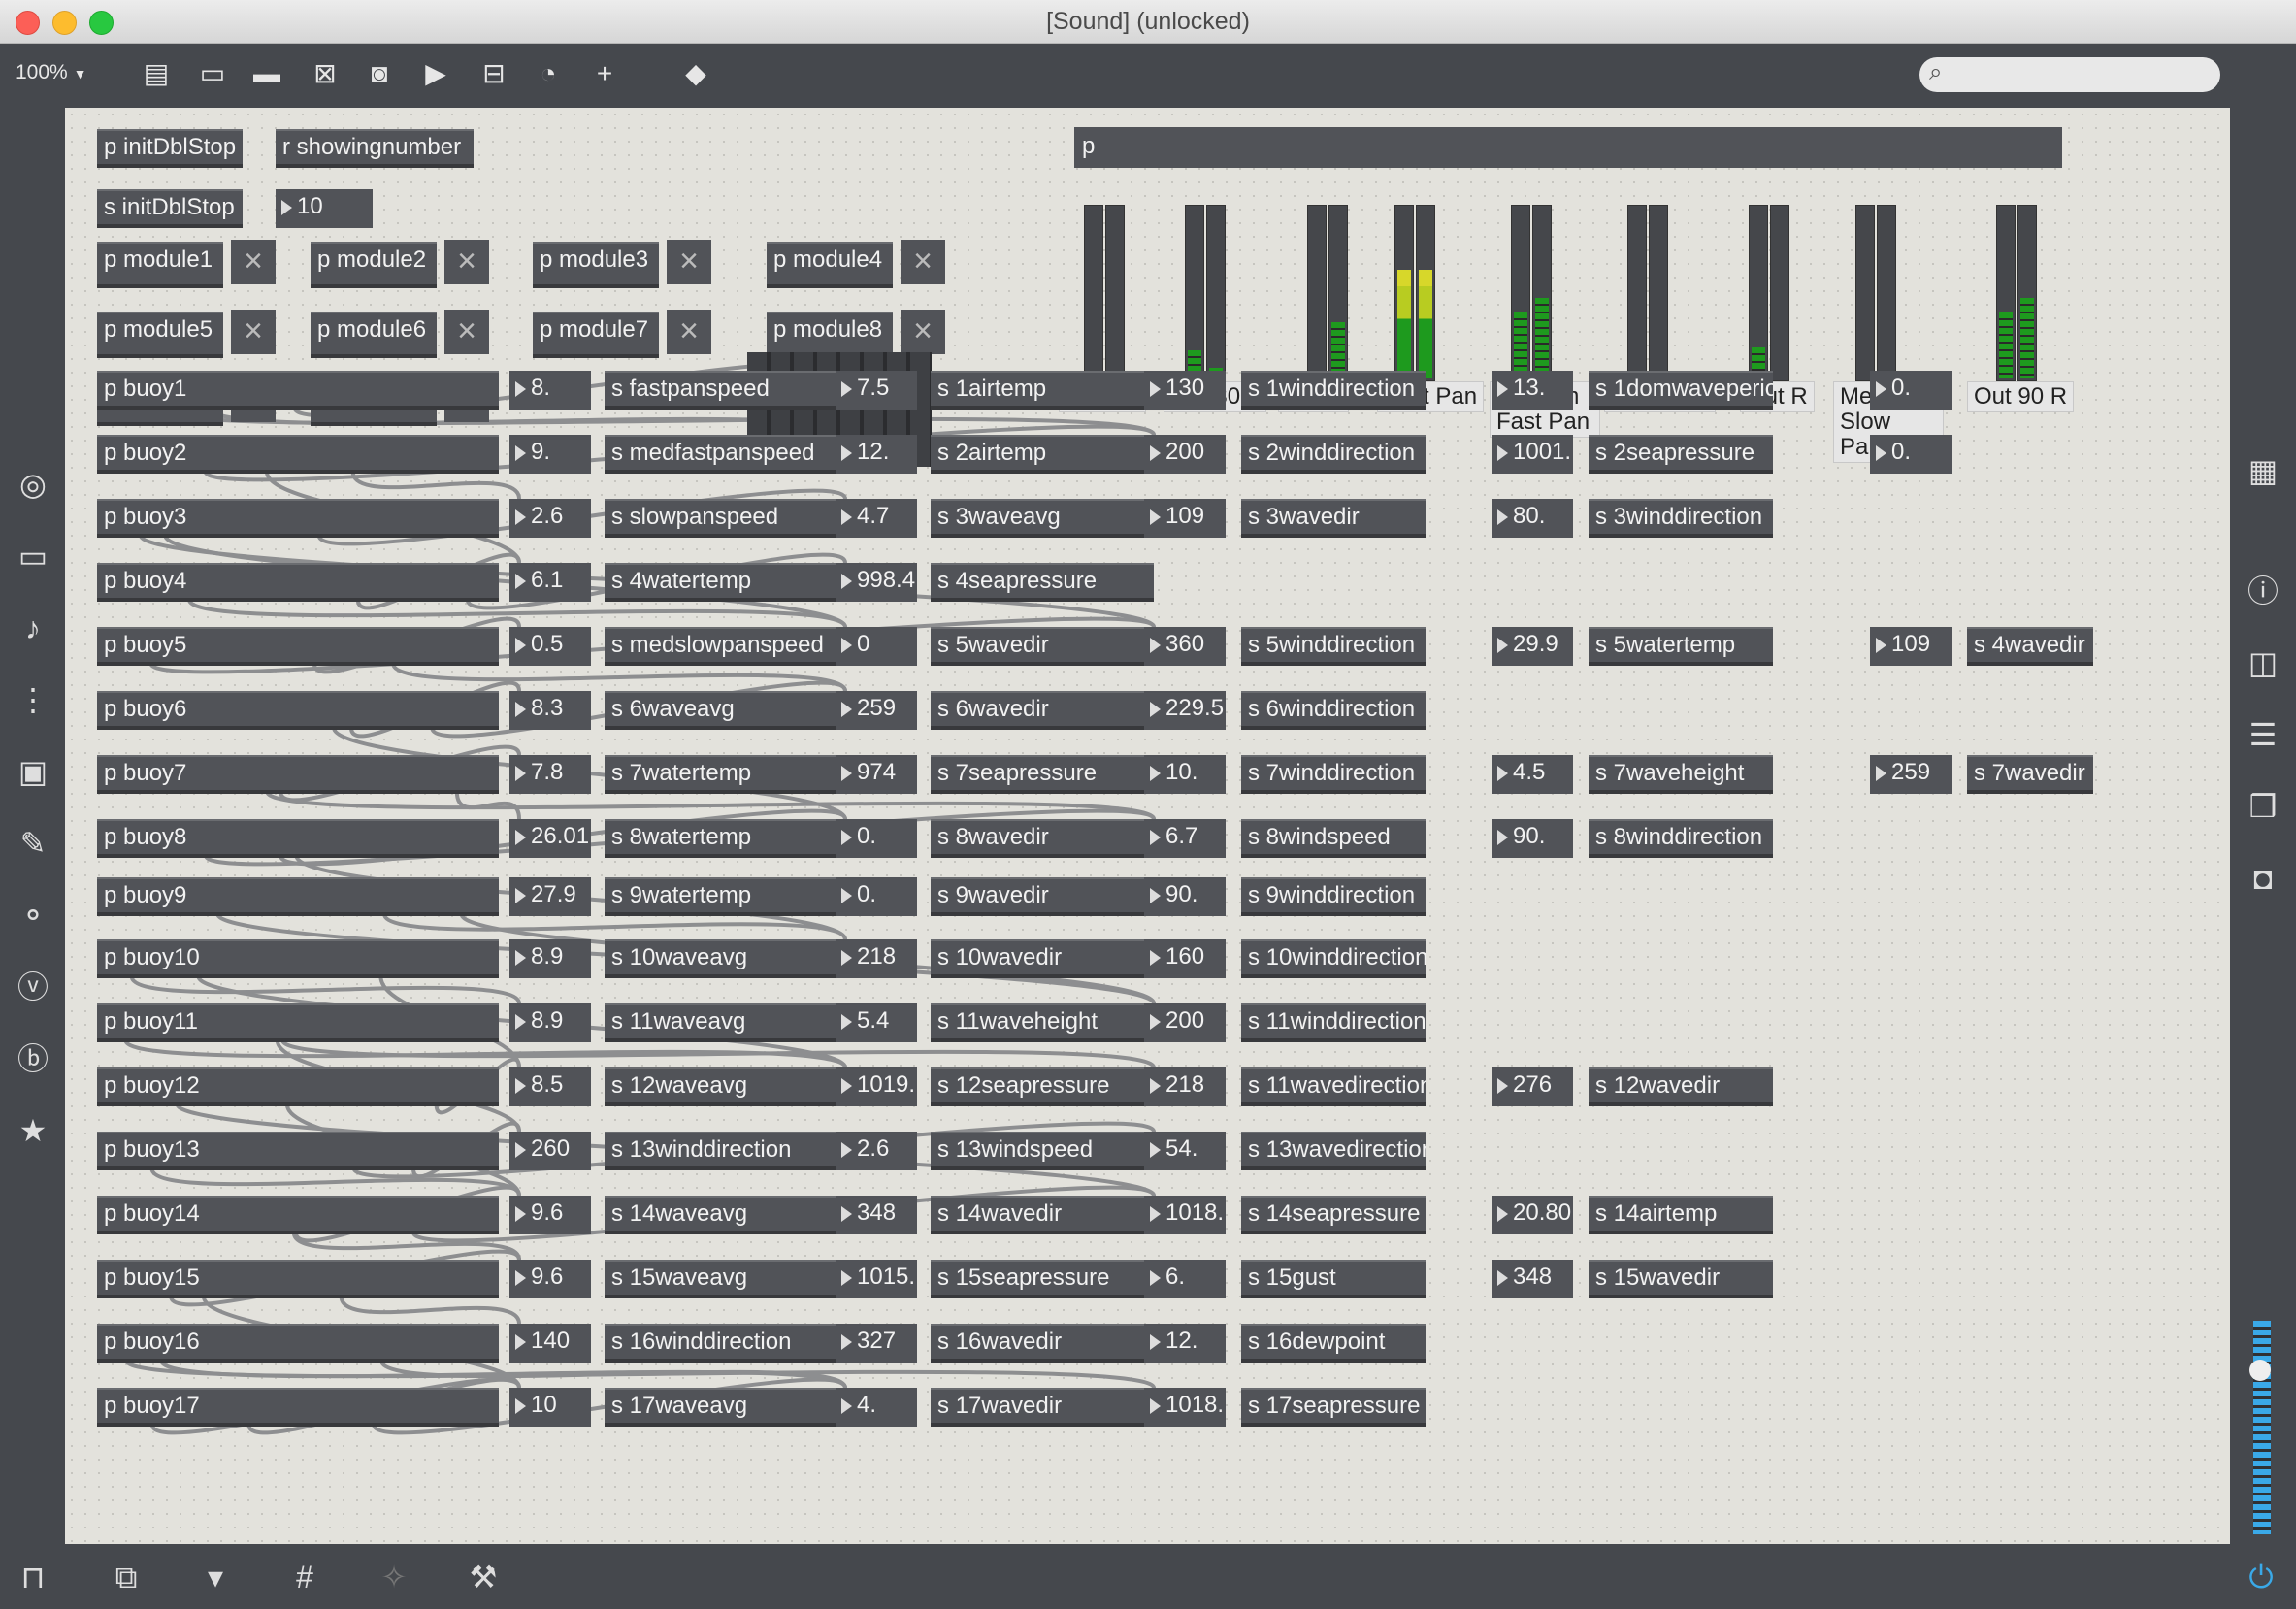  What do you see at coordinates (1568, 147) in the screenshot?
I see `mixer-patcher: p` at bounding box center [1568, 147].